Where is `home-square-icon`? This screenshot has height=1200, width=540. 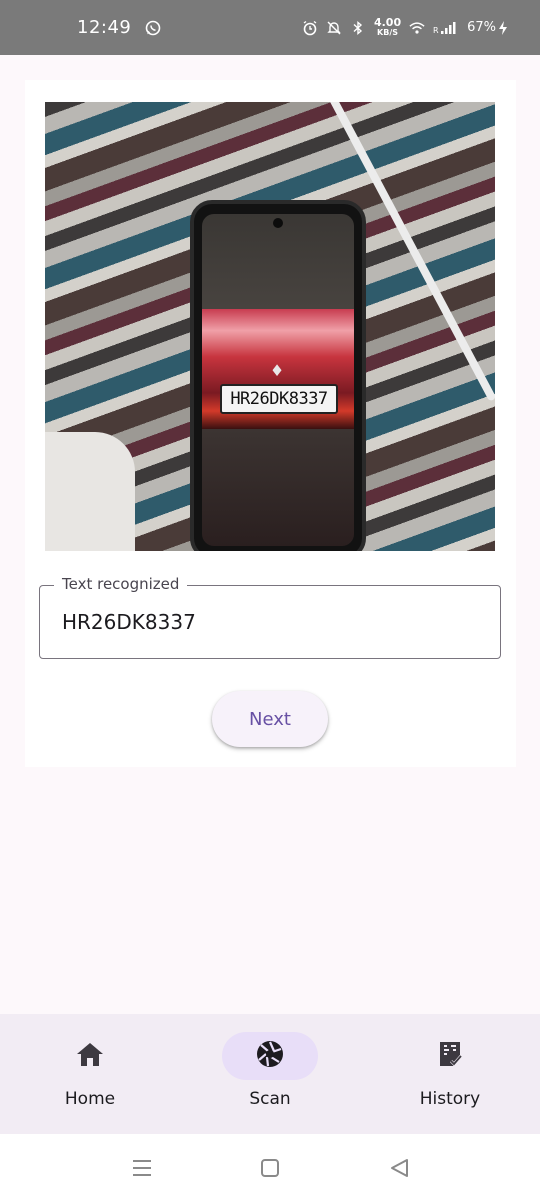 home-square-icon is located at coordinates (270, 1168).